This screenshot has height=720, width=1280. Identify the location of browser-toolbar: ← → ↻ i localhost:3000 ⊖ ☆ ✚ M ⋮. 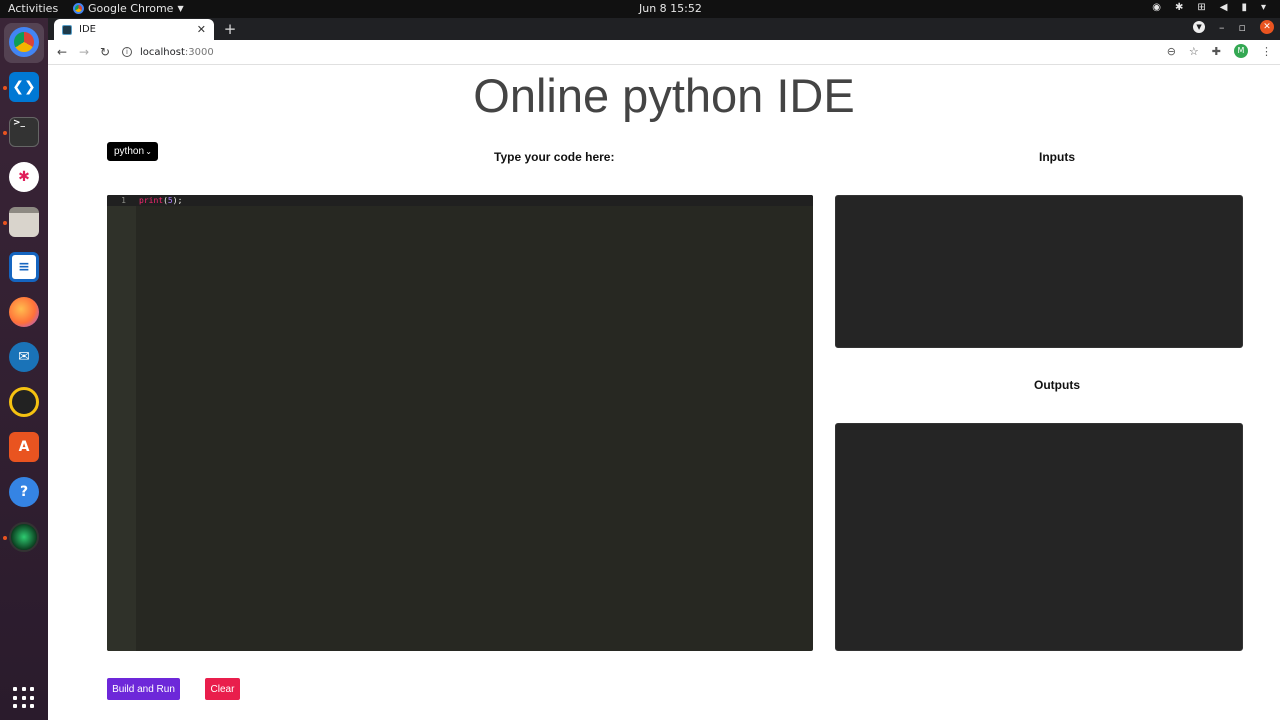
(664, 52).